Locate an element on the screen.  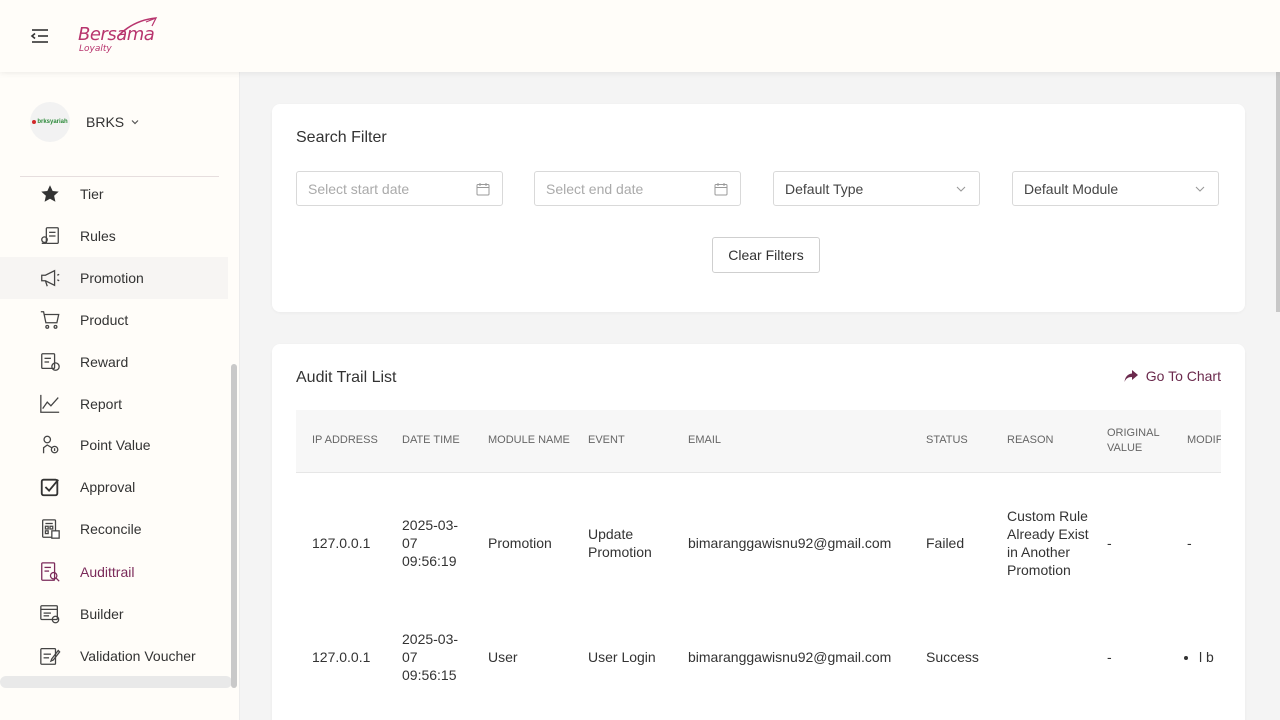
sidebar-item-rules: Rules is located at coordinates (114, 236).